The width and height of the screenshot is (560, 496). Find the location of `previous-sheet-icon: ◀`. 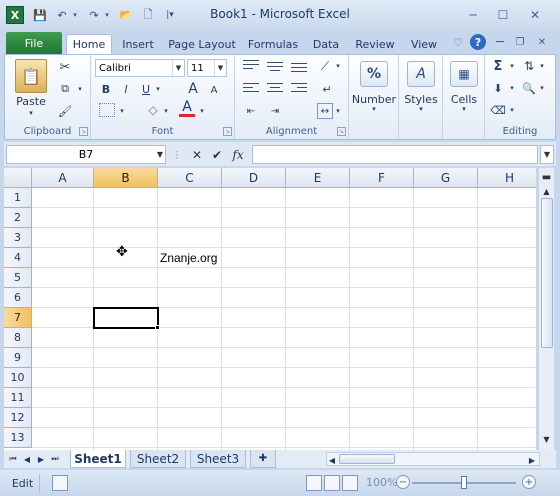

previous-sheet-icon: ◀ is located at coordinates (27, 459).